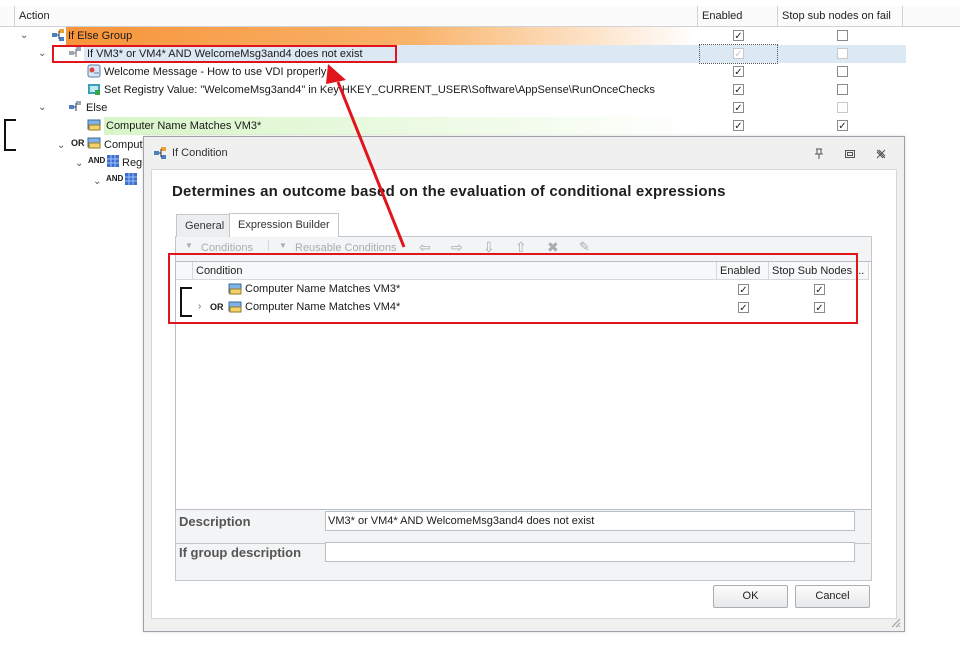 This screenshot has width=960, height=648. I want to click on tree-row-label: Else, so click(97, 108).